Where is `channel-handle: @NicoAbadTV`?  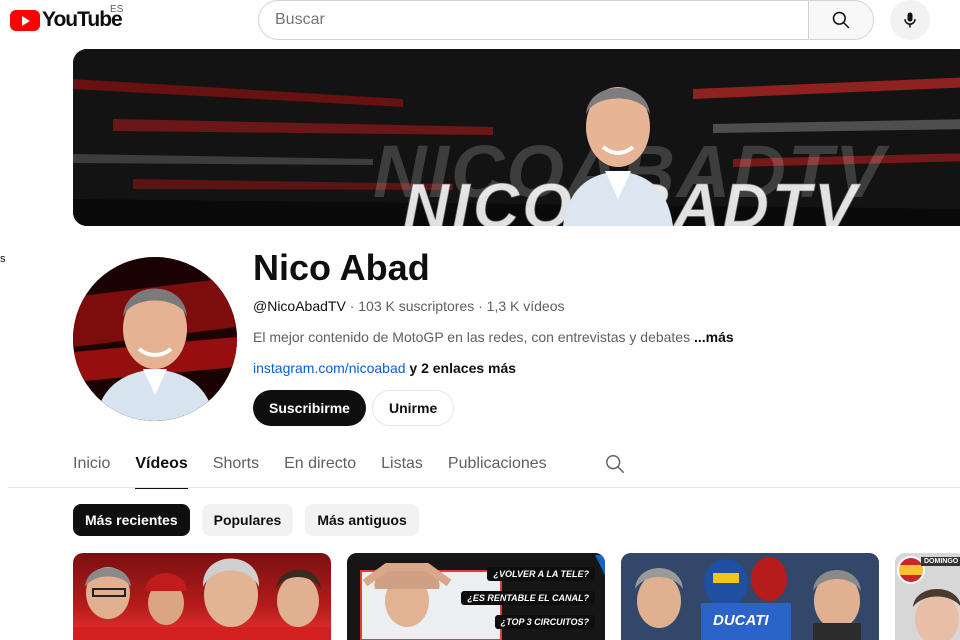 channel-handle: @NicoAbadTV is located at coordinates (299, 306).